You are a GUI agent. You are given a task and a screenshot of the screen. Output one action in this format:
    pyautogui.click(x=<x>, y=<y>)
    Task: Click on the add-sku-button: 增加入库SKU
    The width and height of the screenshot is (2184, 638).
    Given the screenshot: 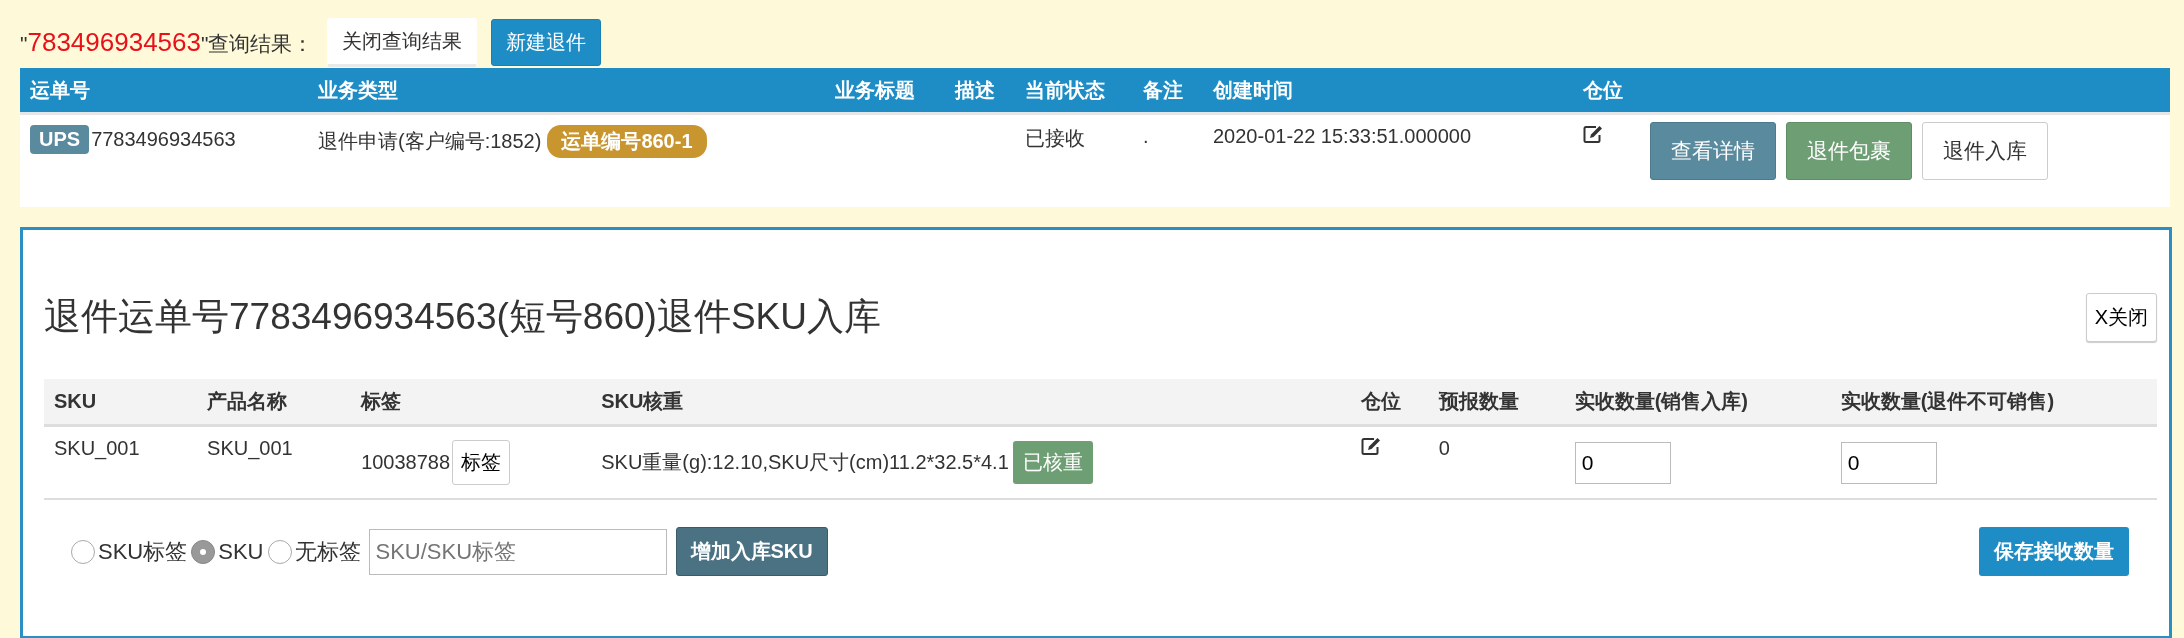 What is the action you would take?
    pyautogui.click(x=751, y=551)
    